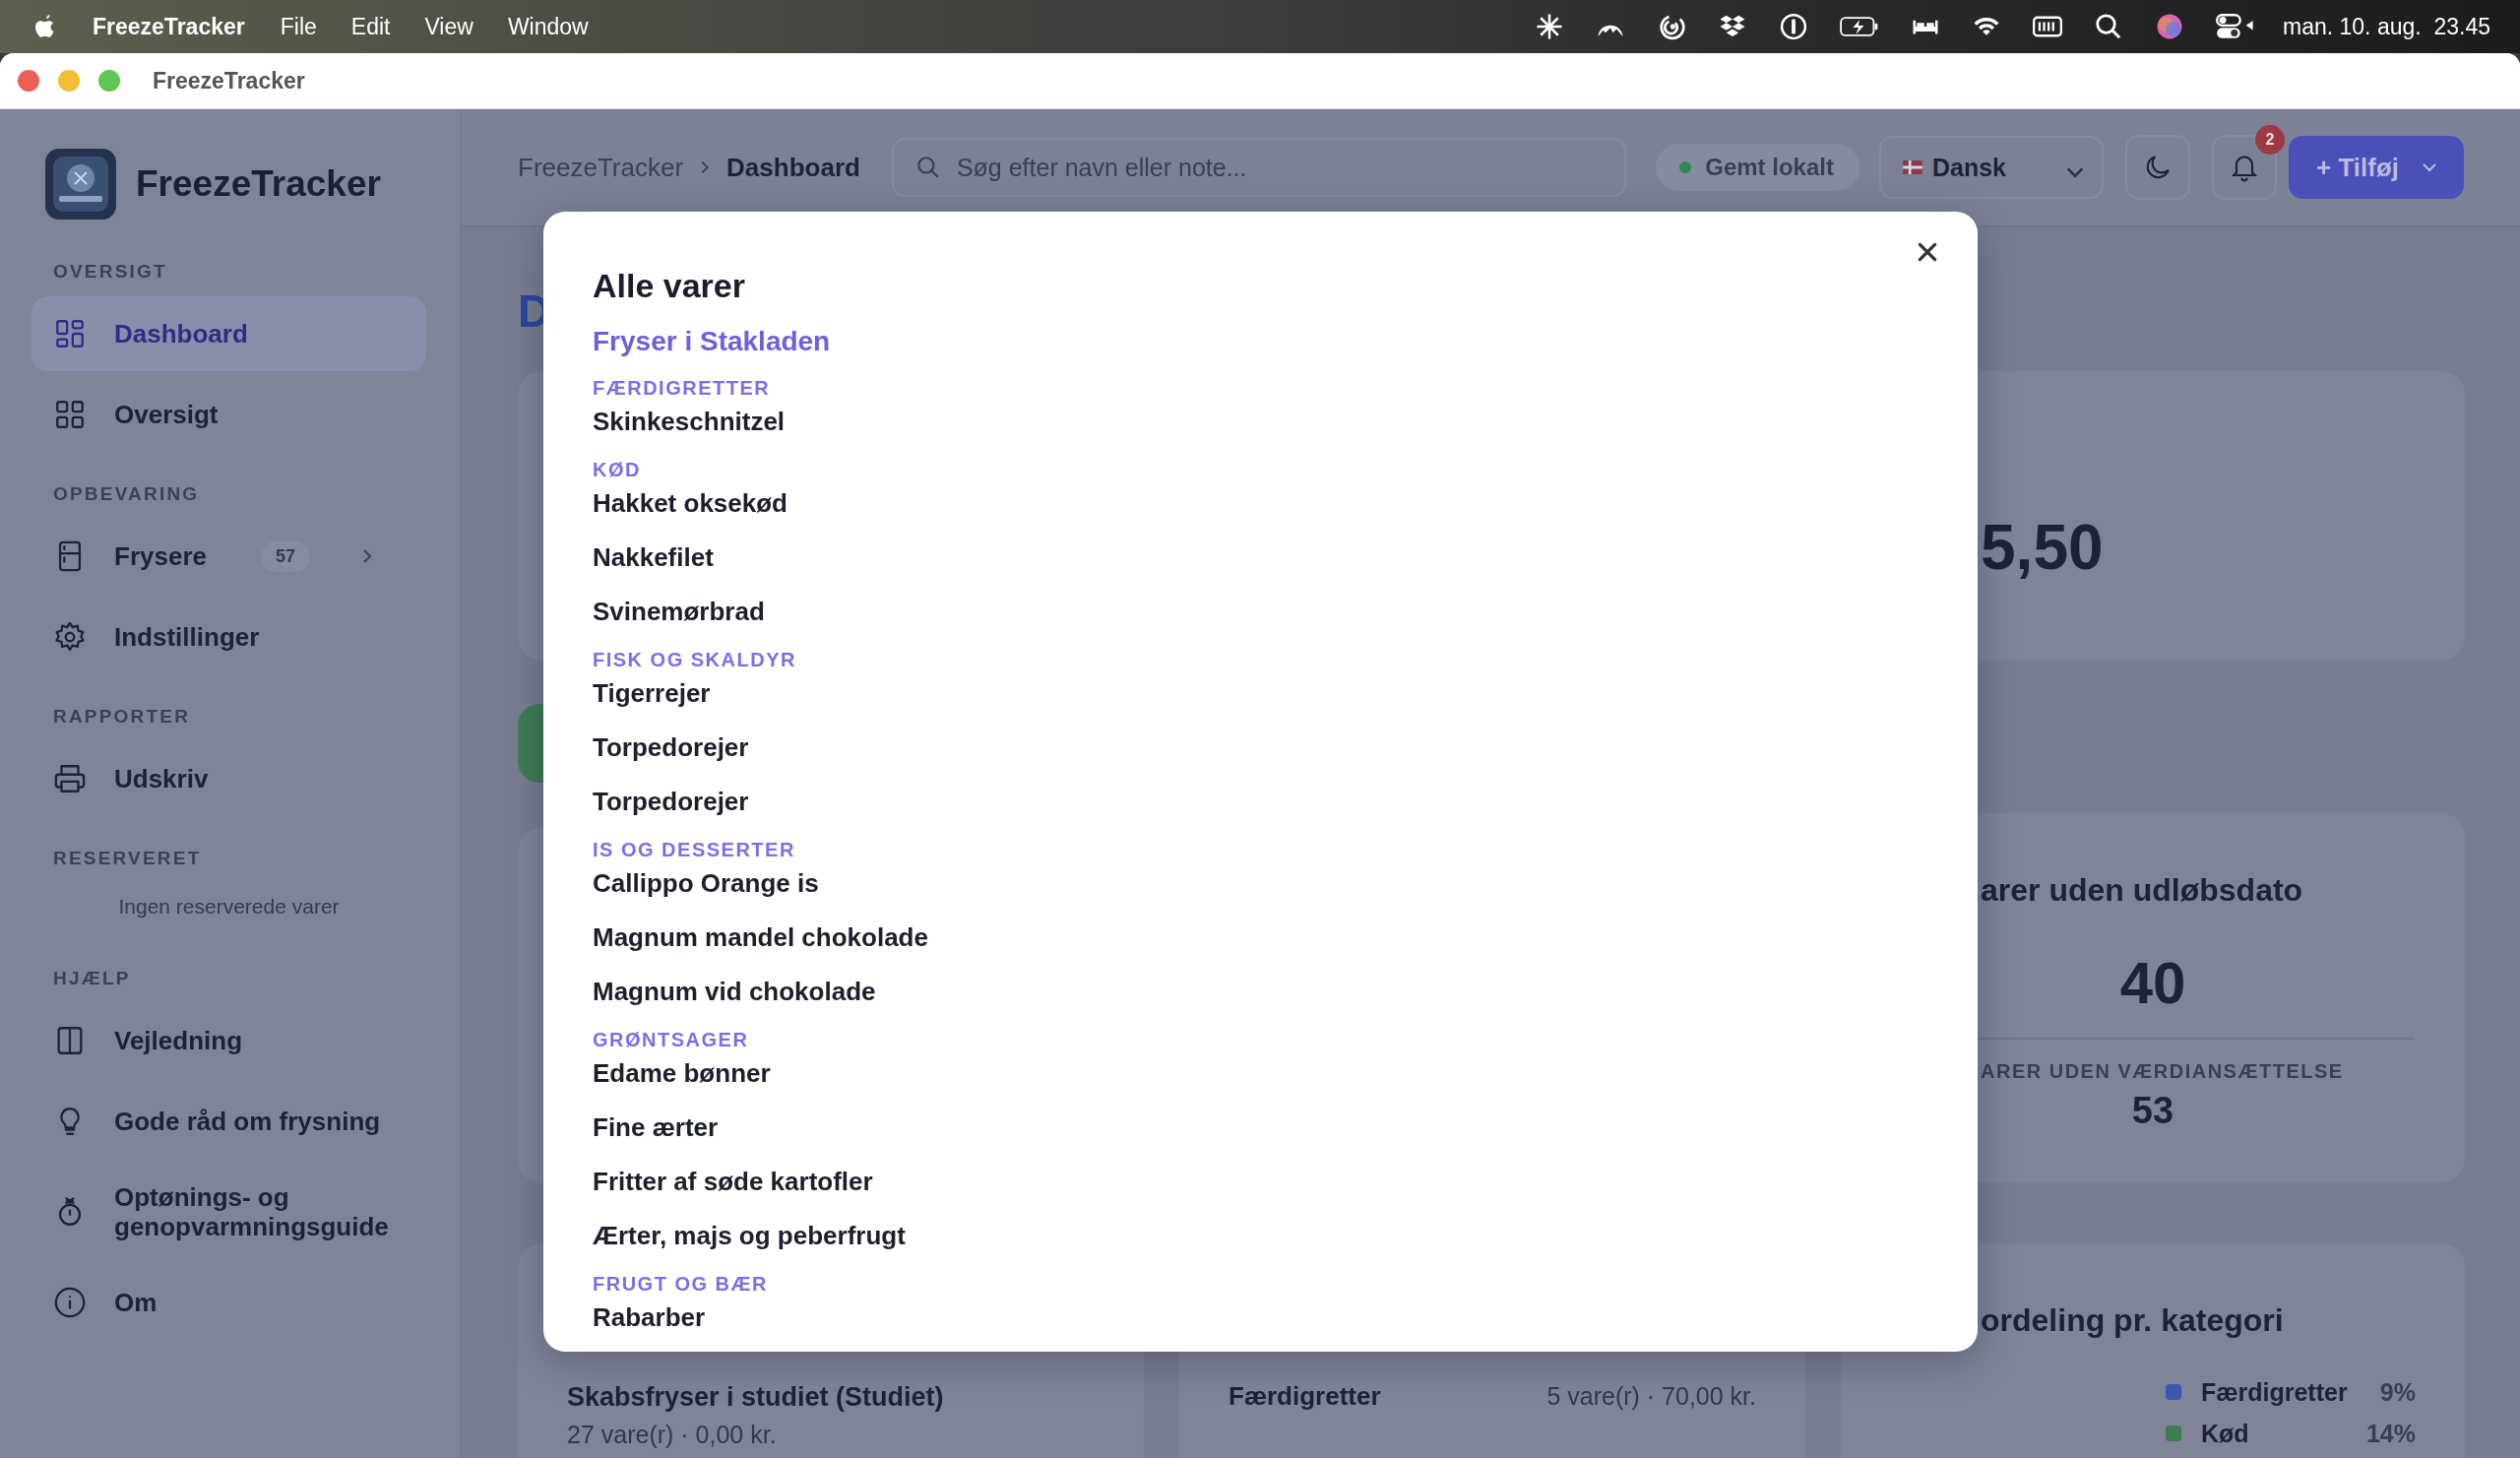 This screenshot has width=2520, height=1458. I want to click on legend-label: Kød, so click(2225, 1433).